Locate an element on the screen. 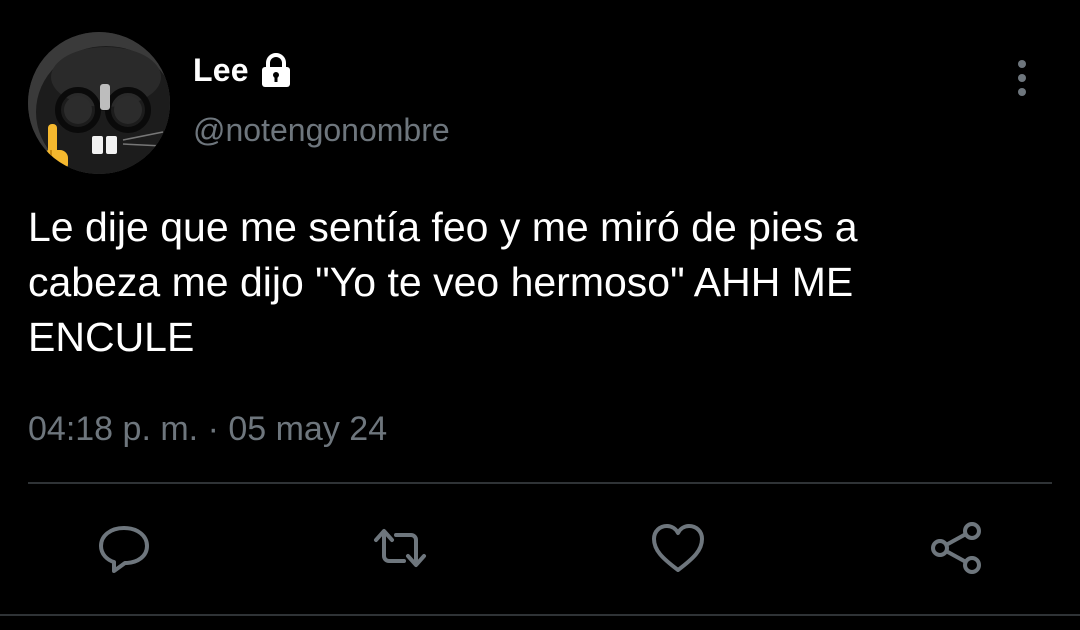 This screenshot has height=630, width=1080. display-name: Lee is located at coordinates (221, 70).